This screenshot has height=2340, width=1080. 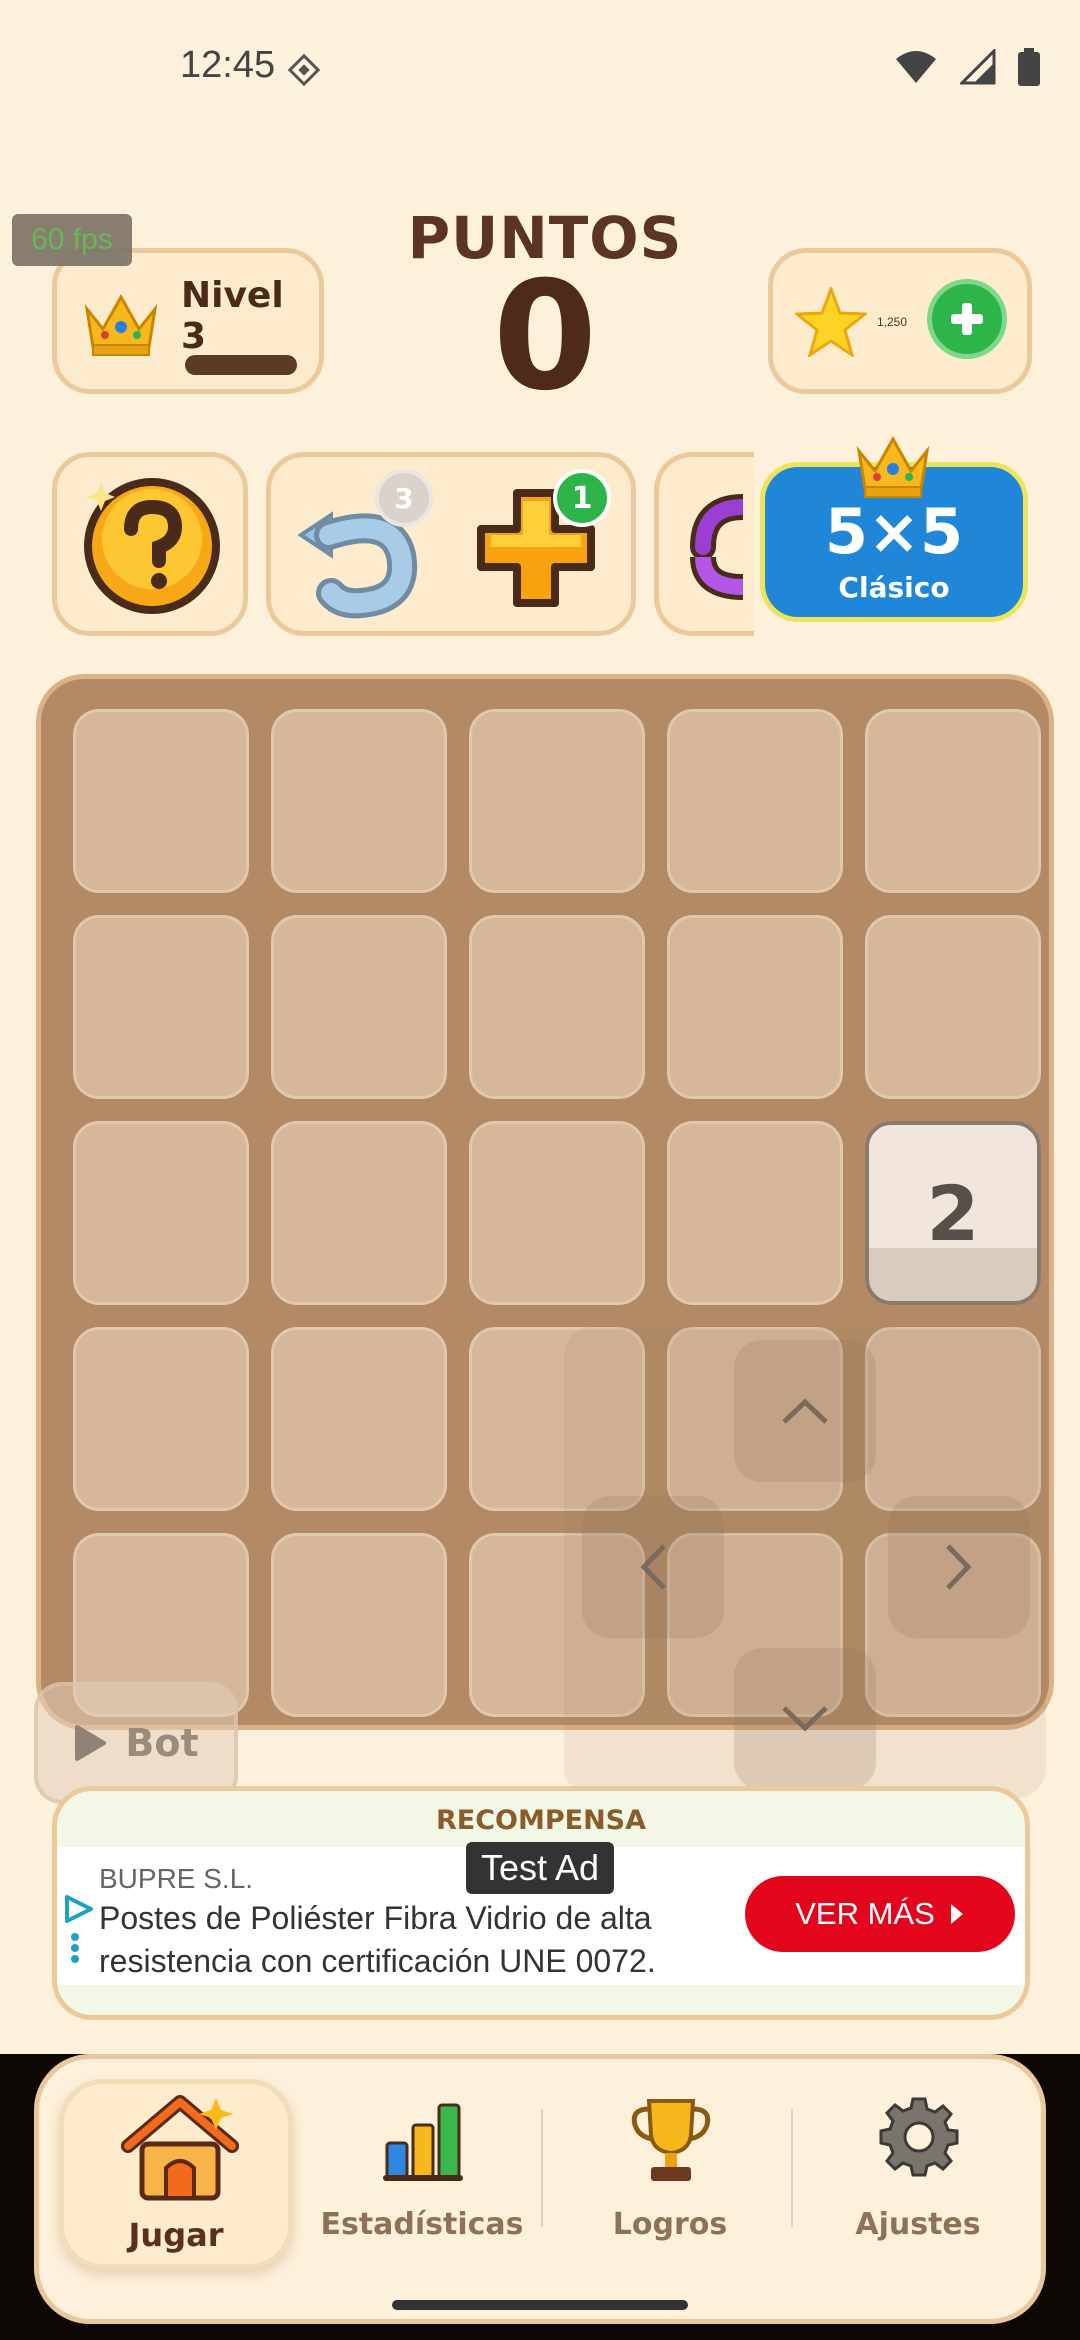 I want to click on nav-label-jugar: Jugar, so click(x=176, y=2235).